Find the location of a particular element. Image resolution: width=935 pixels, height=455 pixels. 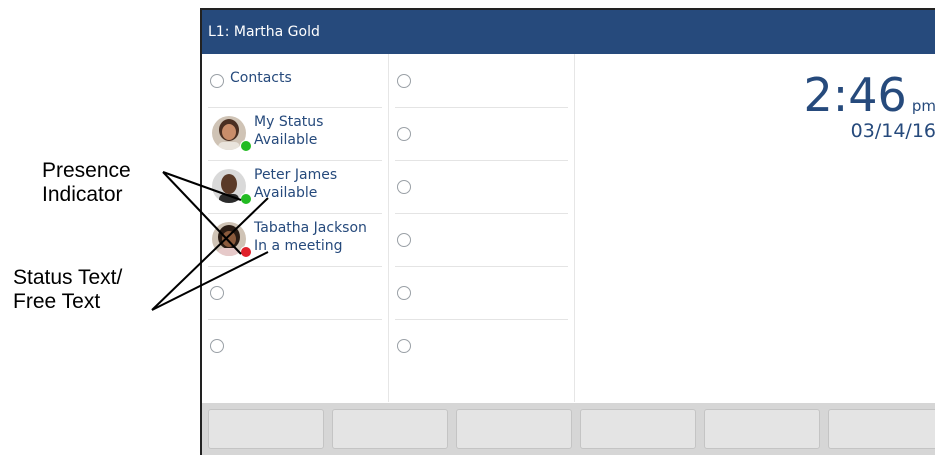

contact-name: My Status is located at coordinates (289, 122).